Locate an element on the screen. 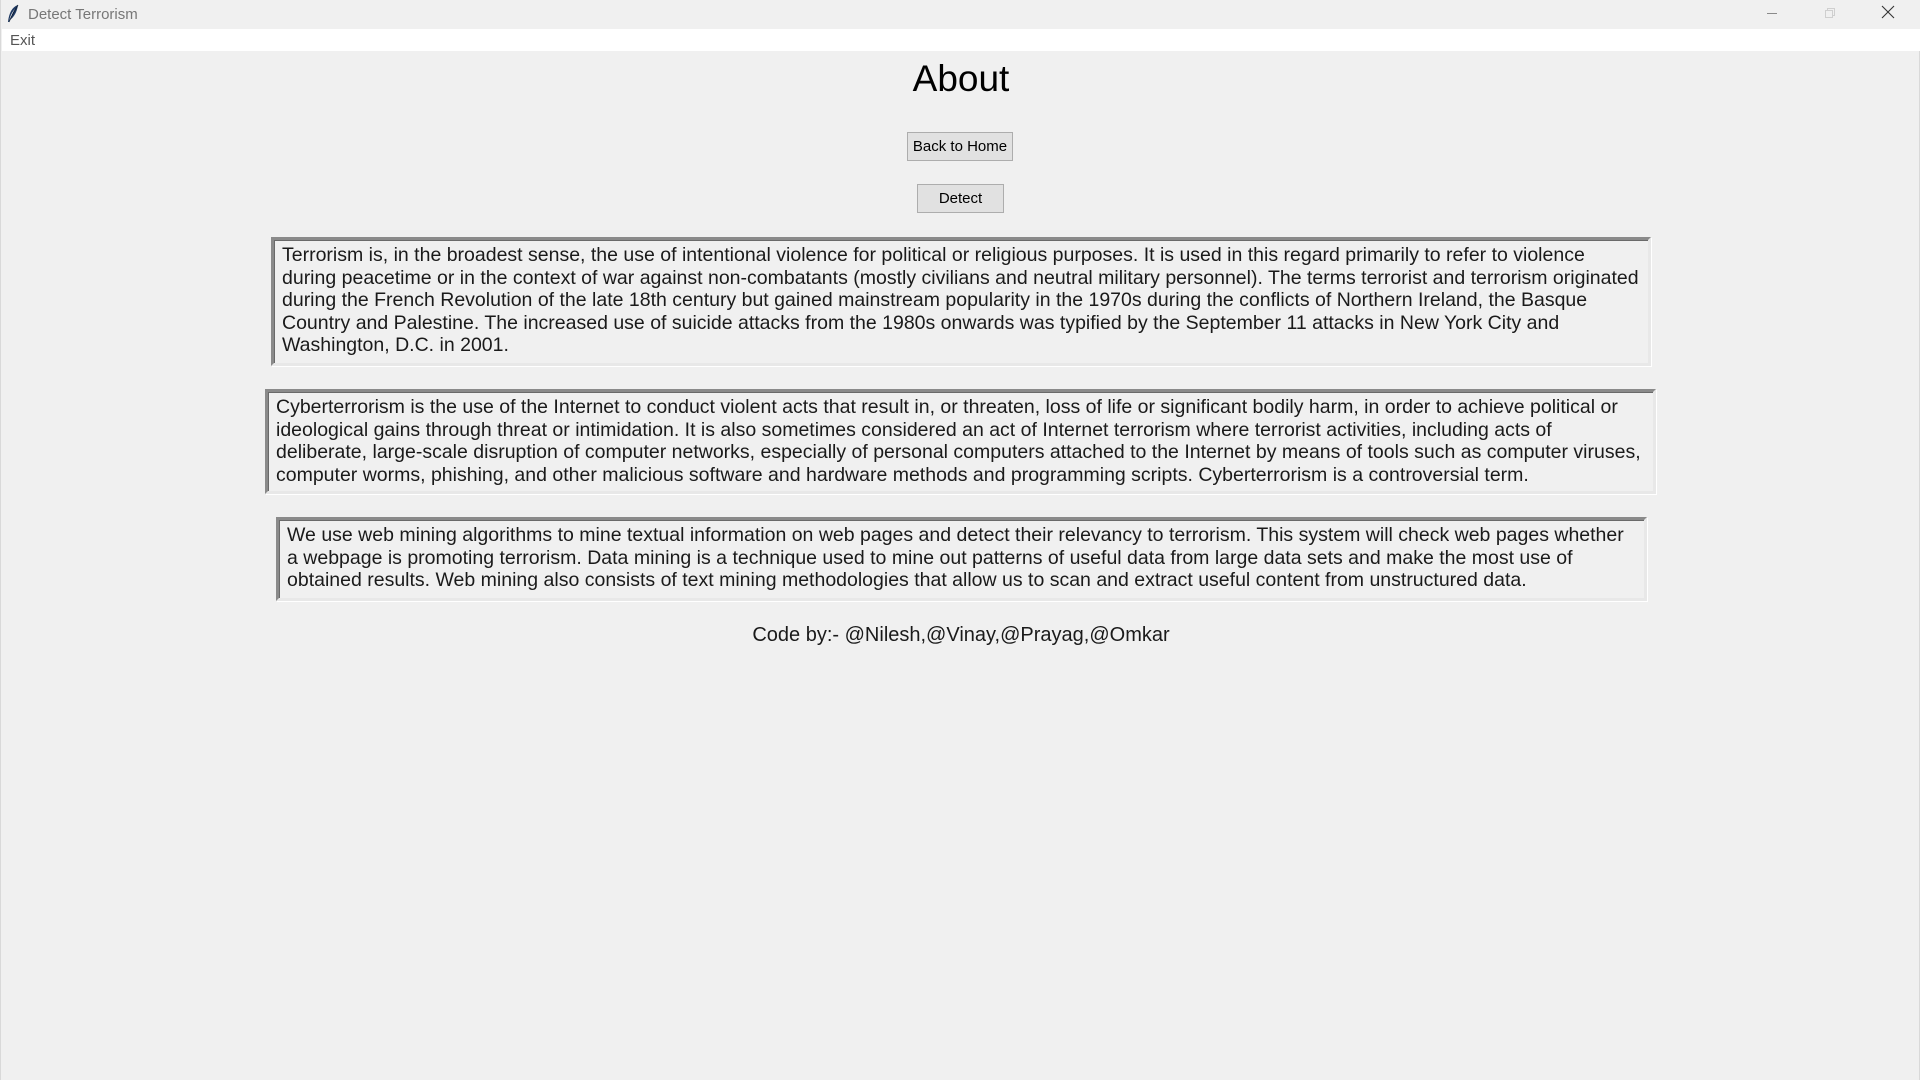  back-to-home-button: Back to Home is located at coordinates (960, 146).